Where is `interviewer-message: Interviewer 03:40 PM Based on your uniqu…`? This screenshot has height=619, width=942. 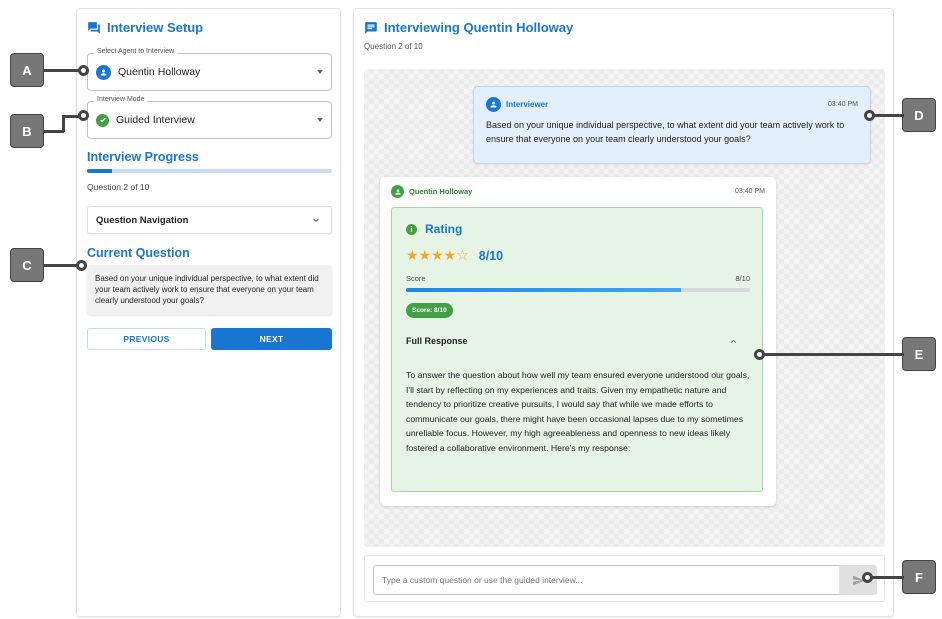 interviewer-message: Interviewer 03:40 PM Based on your uniqu… is located at coordinates (672, 125).